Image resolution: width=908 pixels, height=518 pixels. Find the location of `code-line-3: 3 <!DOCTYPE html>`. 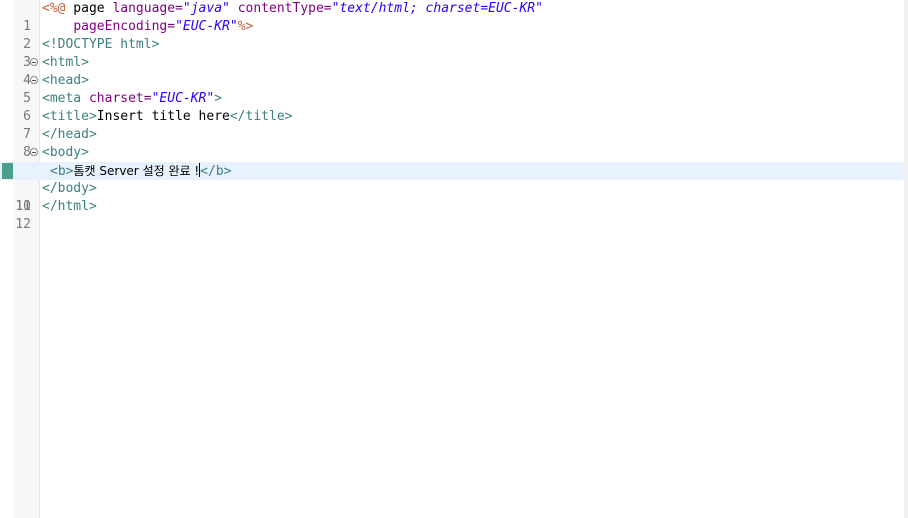

code-line-3: 3 <!DOCTYPE html> is located at coordinates (452, 53).